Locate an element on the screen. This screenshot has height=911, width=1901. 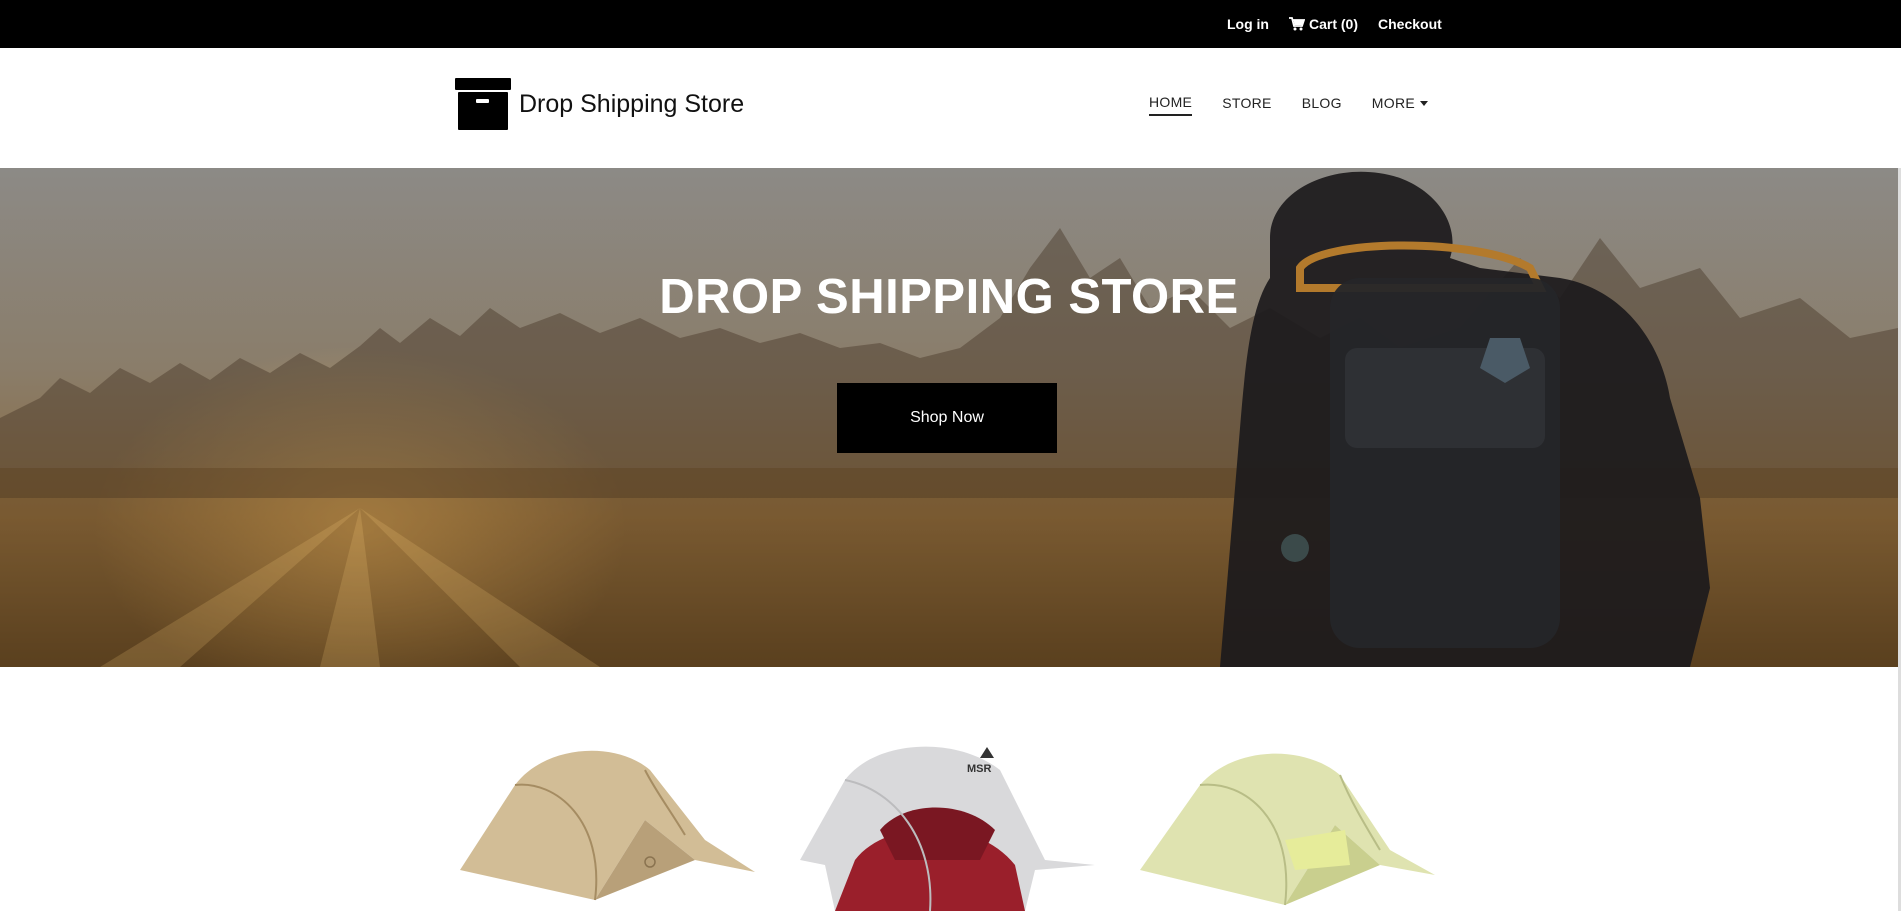
product-card-tan-tent is located at coordinates (607, 805).